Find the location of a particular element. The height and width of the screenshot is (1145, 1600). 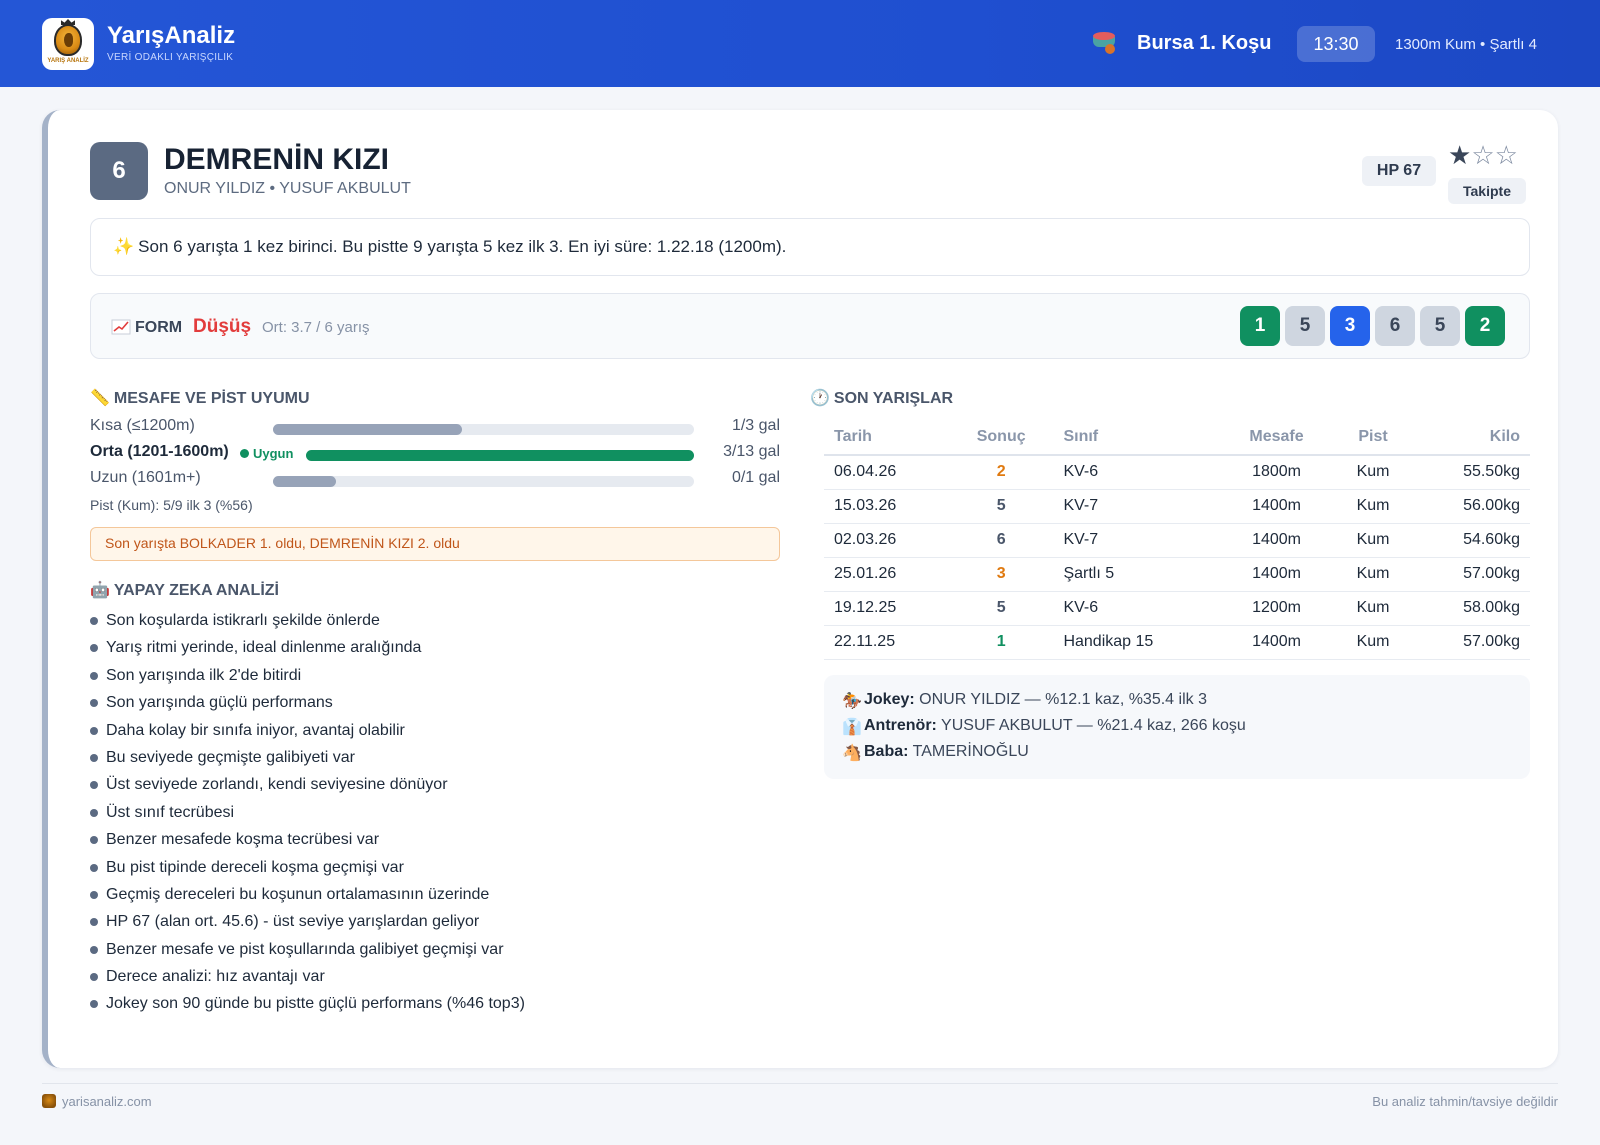

race-date: 22.11.25 is located at coordinates (886, 642).